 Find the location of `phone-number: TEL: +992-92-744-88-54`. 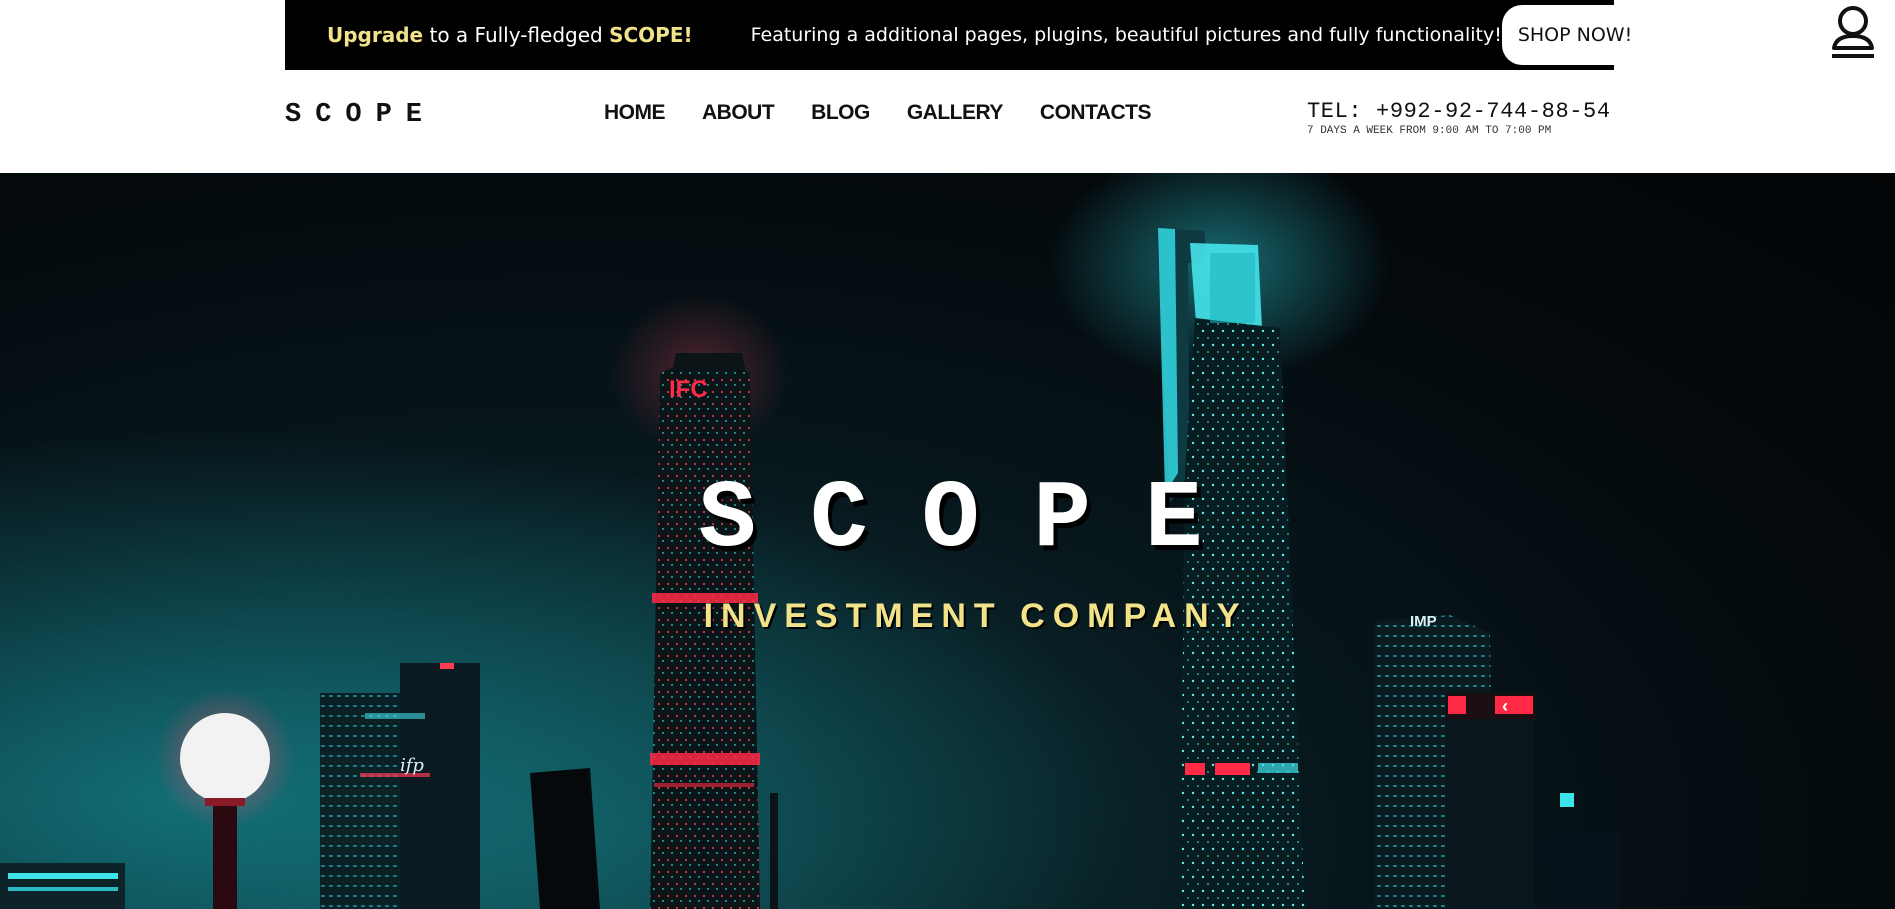

phone-number: TEL: +992-92-744-88-54 is located at coordinates (1460, 111).